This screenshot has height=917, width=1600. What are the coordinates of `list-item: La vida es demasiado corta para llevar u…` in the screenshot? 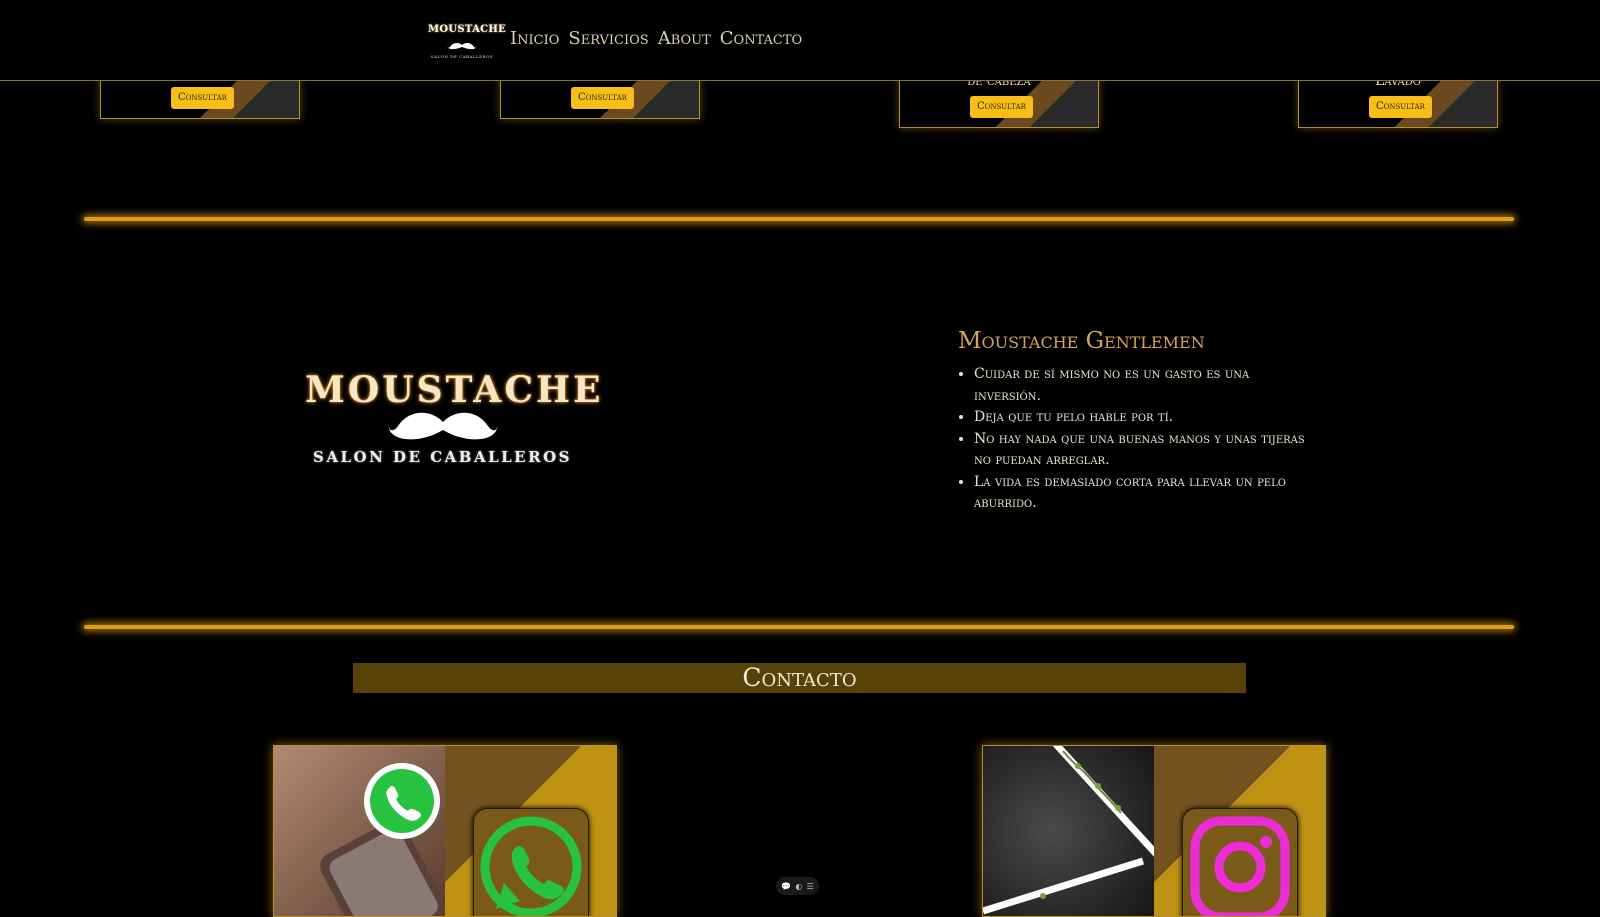 It's located at (1144, 493).